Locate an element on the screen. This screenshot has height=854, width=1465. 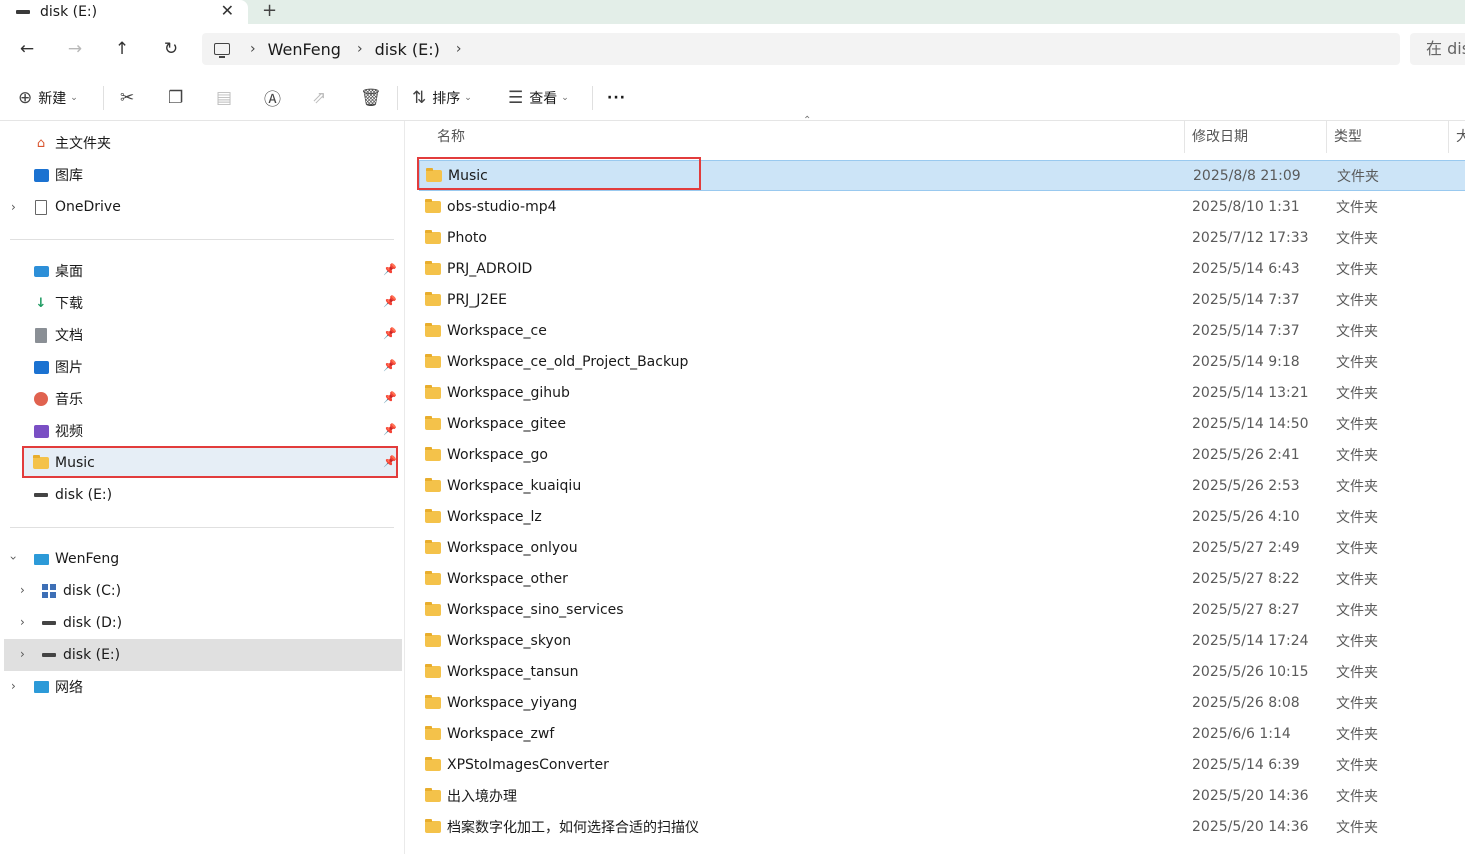
table-row: obs-studio-mp4 2025/8/10 1:31 文件夹 is located at coordinates (942, 206).